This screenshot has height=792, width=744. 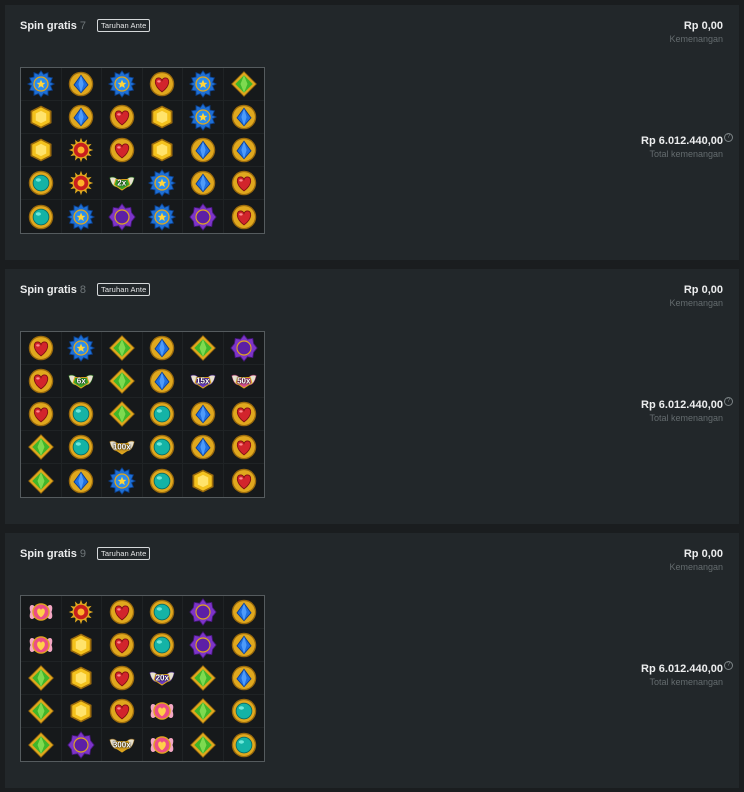 What do you see at coordinates (82, 25) in the screenshot?
I see `spin-number: 7` at bounding box center [82, 25].